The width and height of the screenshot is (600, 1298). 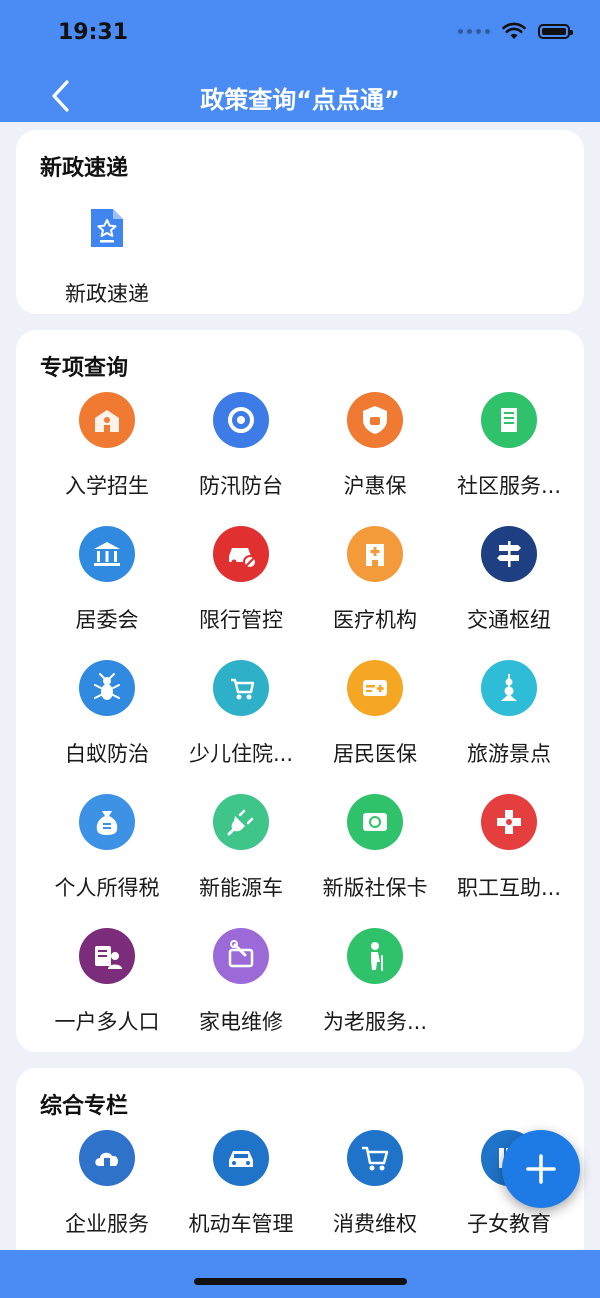 What do you see at coordinates (375, 725) in the screenshot?
I see `grid-item-resident-medical-insurance: 居民医保` at bounding box center [375, 725].